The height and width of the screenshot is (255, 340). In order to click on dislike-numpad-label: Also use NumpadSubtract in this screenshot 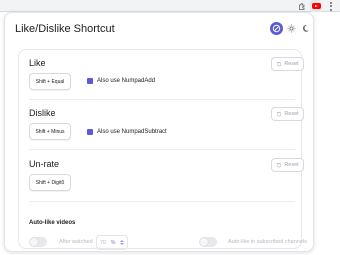, I will do `click(132, 132)`.